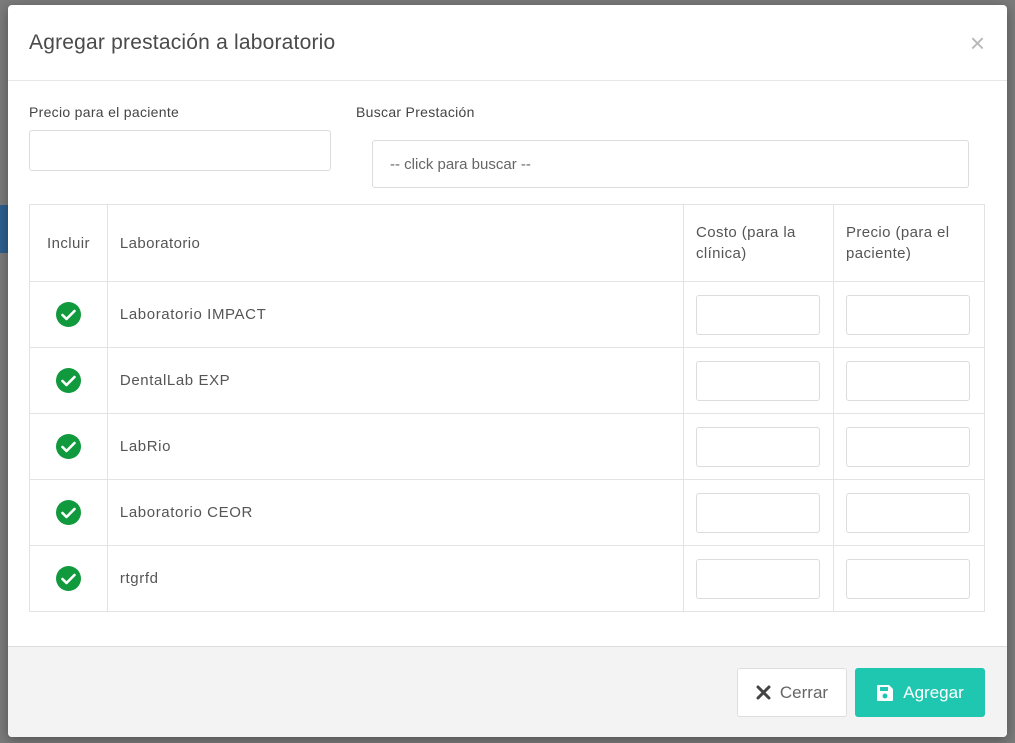 Image resolution: width=1015 pixels, height=743 pixels. Describe the element at coordinates (395, 243) in the screenshot. I see `header-lab: Laboratorio` at that location.